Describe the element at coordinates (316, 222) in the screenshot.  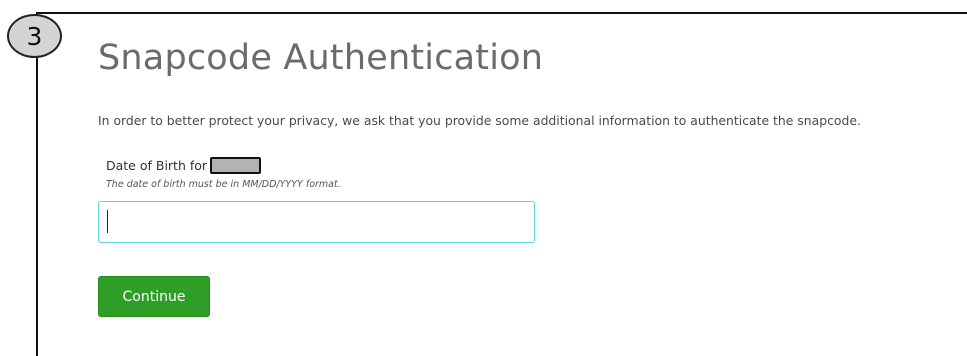
I see `date-of-birth-input` at that location.